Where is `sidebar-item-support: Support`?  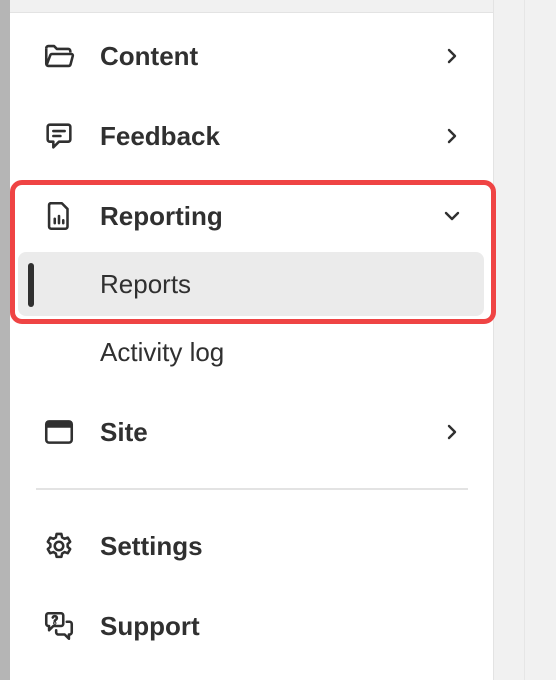 sidebar-item-support: Support is located at coordinates (251, 626).